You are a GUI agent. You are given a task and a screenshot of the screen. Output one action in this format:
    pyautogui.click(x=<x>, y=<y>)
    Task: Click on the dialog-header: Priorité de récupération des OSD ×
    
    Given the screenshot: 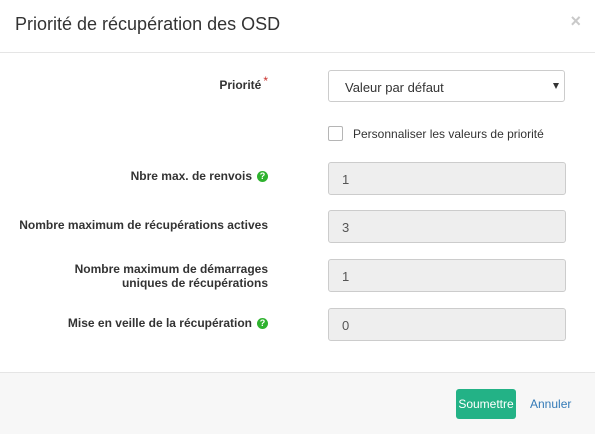 What is the action you would take?
    pyautogui.click(x=297, y=26)
    